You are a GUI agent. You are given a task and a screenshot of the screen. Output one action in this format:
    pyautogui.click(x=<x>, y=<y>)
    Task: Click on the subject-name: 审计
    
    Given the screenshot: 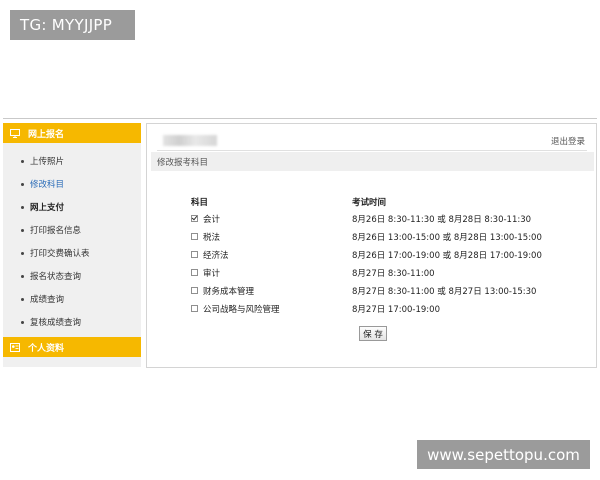 What is the action you would take?
    pyautogui.click(x=212, y=274)
    